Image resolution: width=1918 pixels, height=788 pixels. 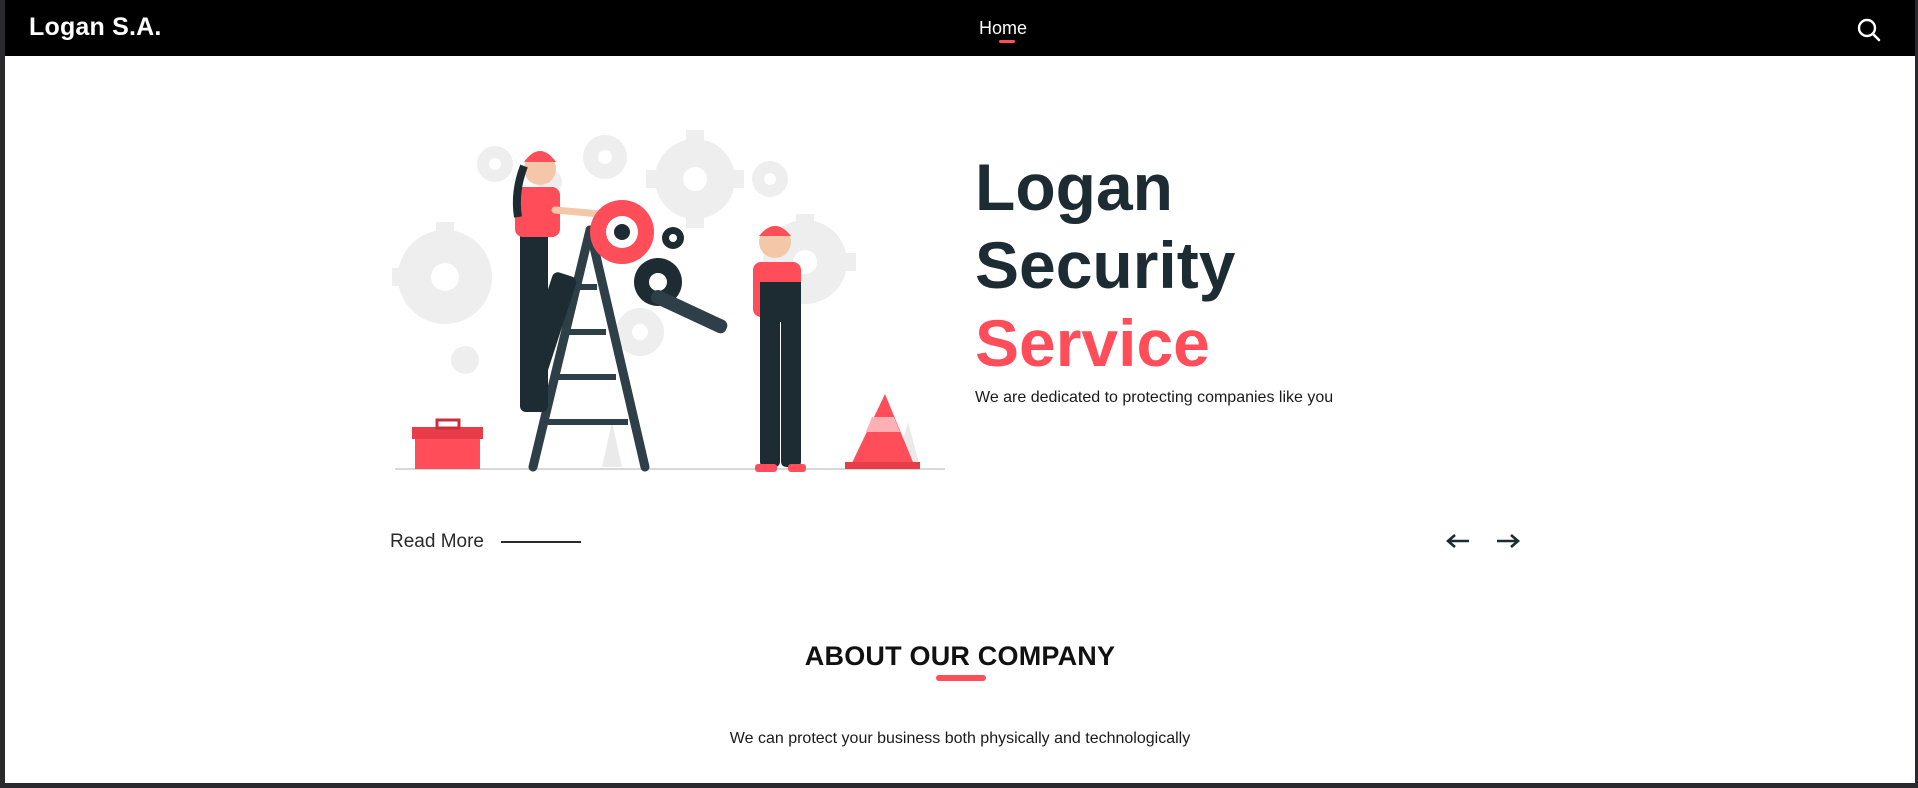 What do you see at coordinates (960, 656) in the screenshot?
I see `about-title: ABOUT OUR COMPANY` at bounding box center [960, 656].